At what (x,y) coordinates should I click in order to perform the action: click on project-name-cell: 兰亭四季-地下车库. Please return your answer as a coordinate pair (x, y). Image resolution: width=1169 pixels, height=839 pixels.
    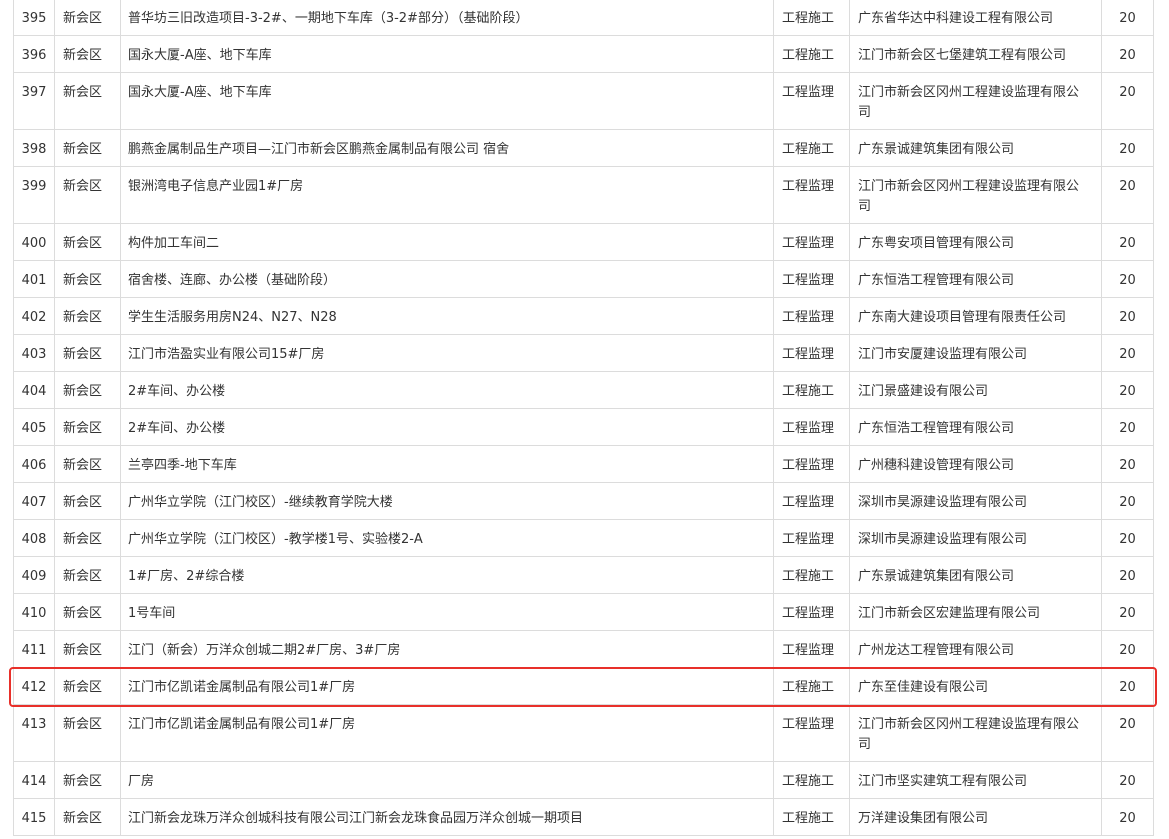
    Looking at the image, I should click on (447, 464).